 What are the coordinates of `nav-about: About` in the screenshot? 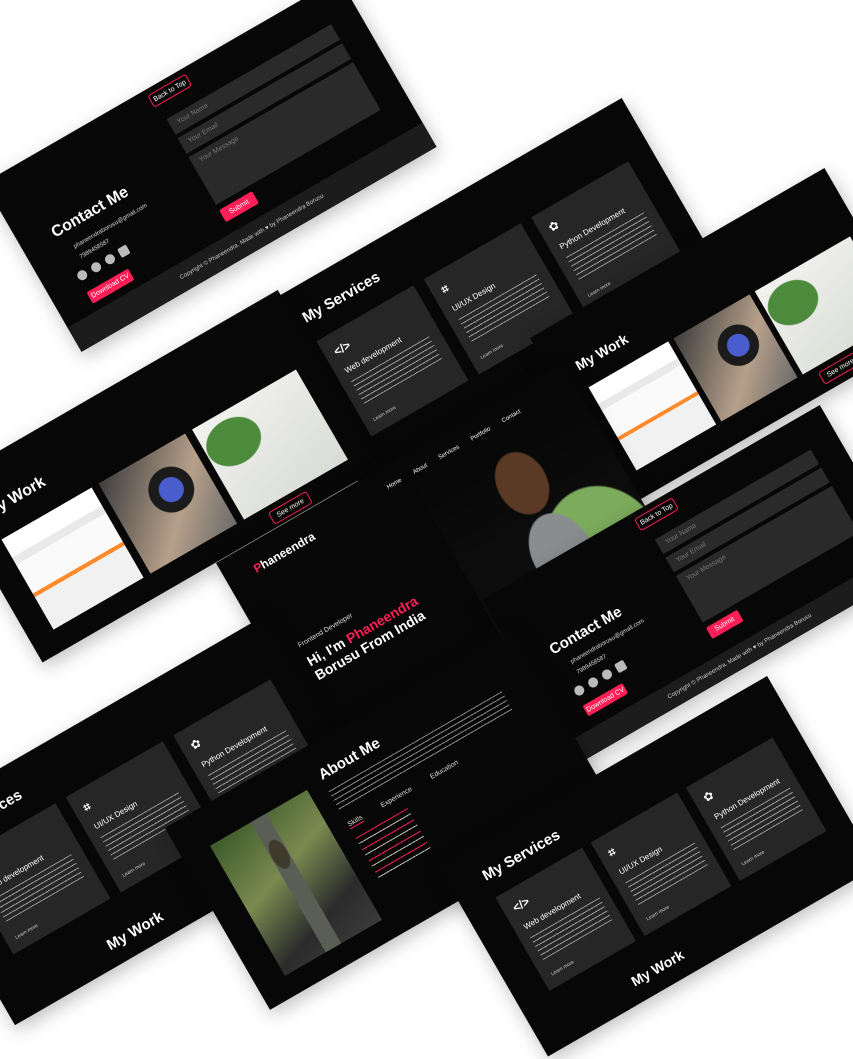 It's located at (420, 469).